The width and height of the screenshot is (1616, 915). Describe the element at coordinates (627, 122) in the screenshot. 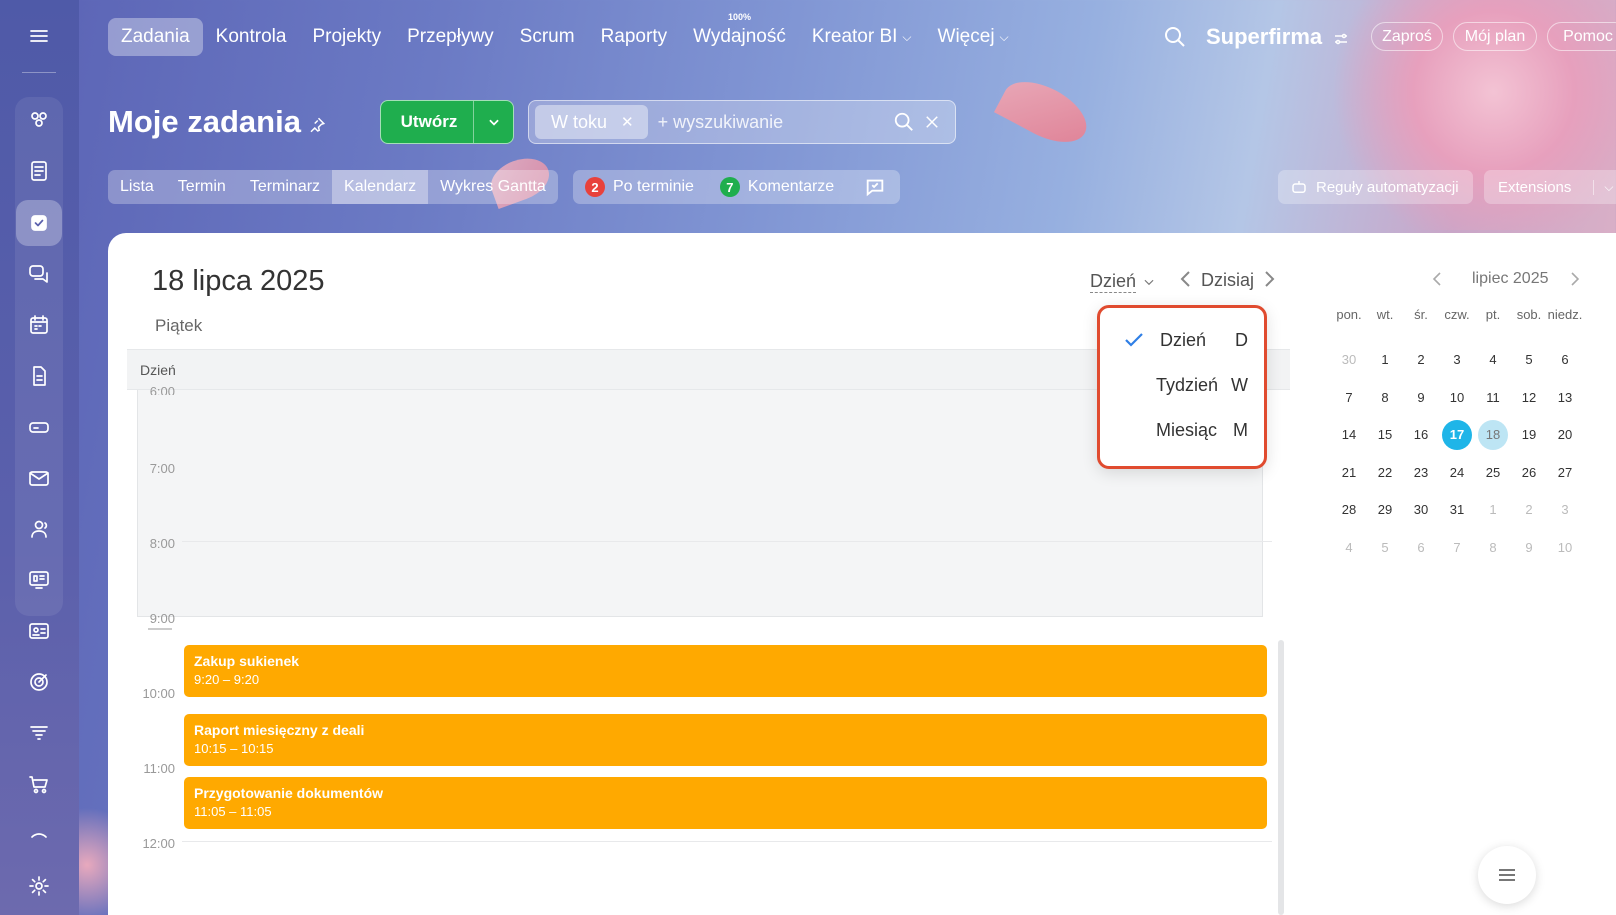

I see `remove-filter-icon: ✕` at that location.